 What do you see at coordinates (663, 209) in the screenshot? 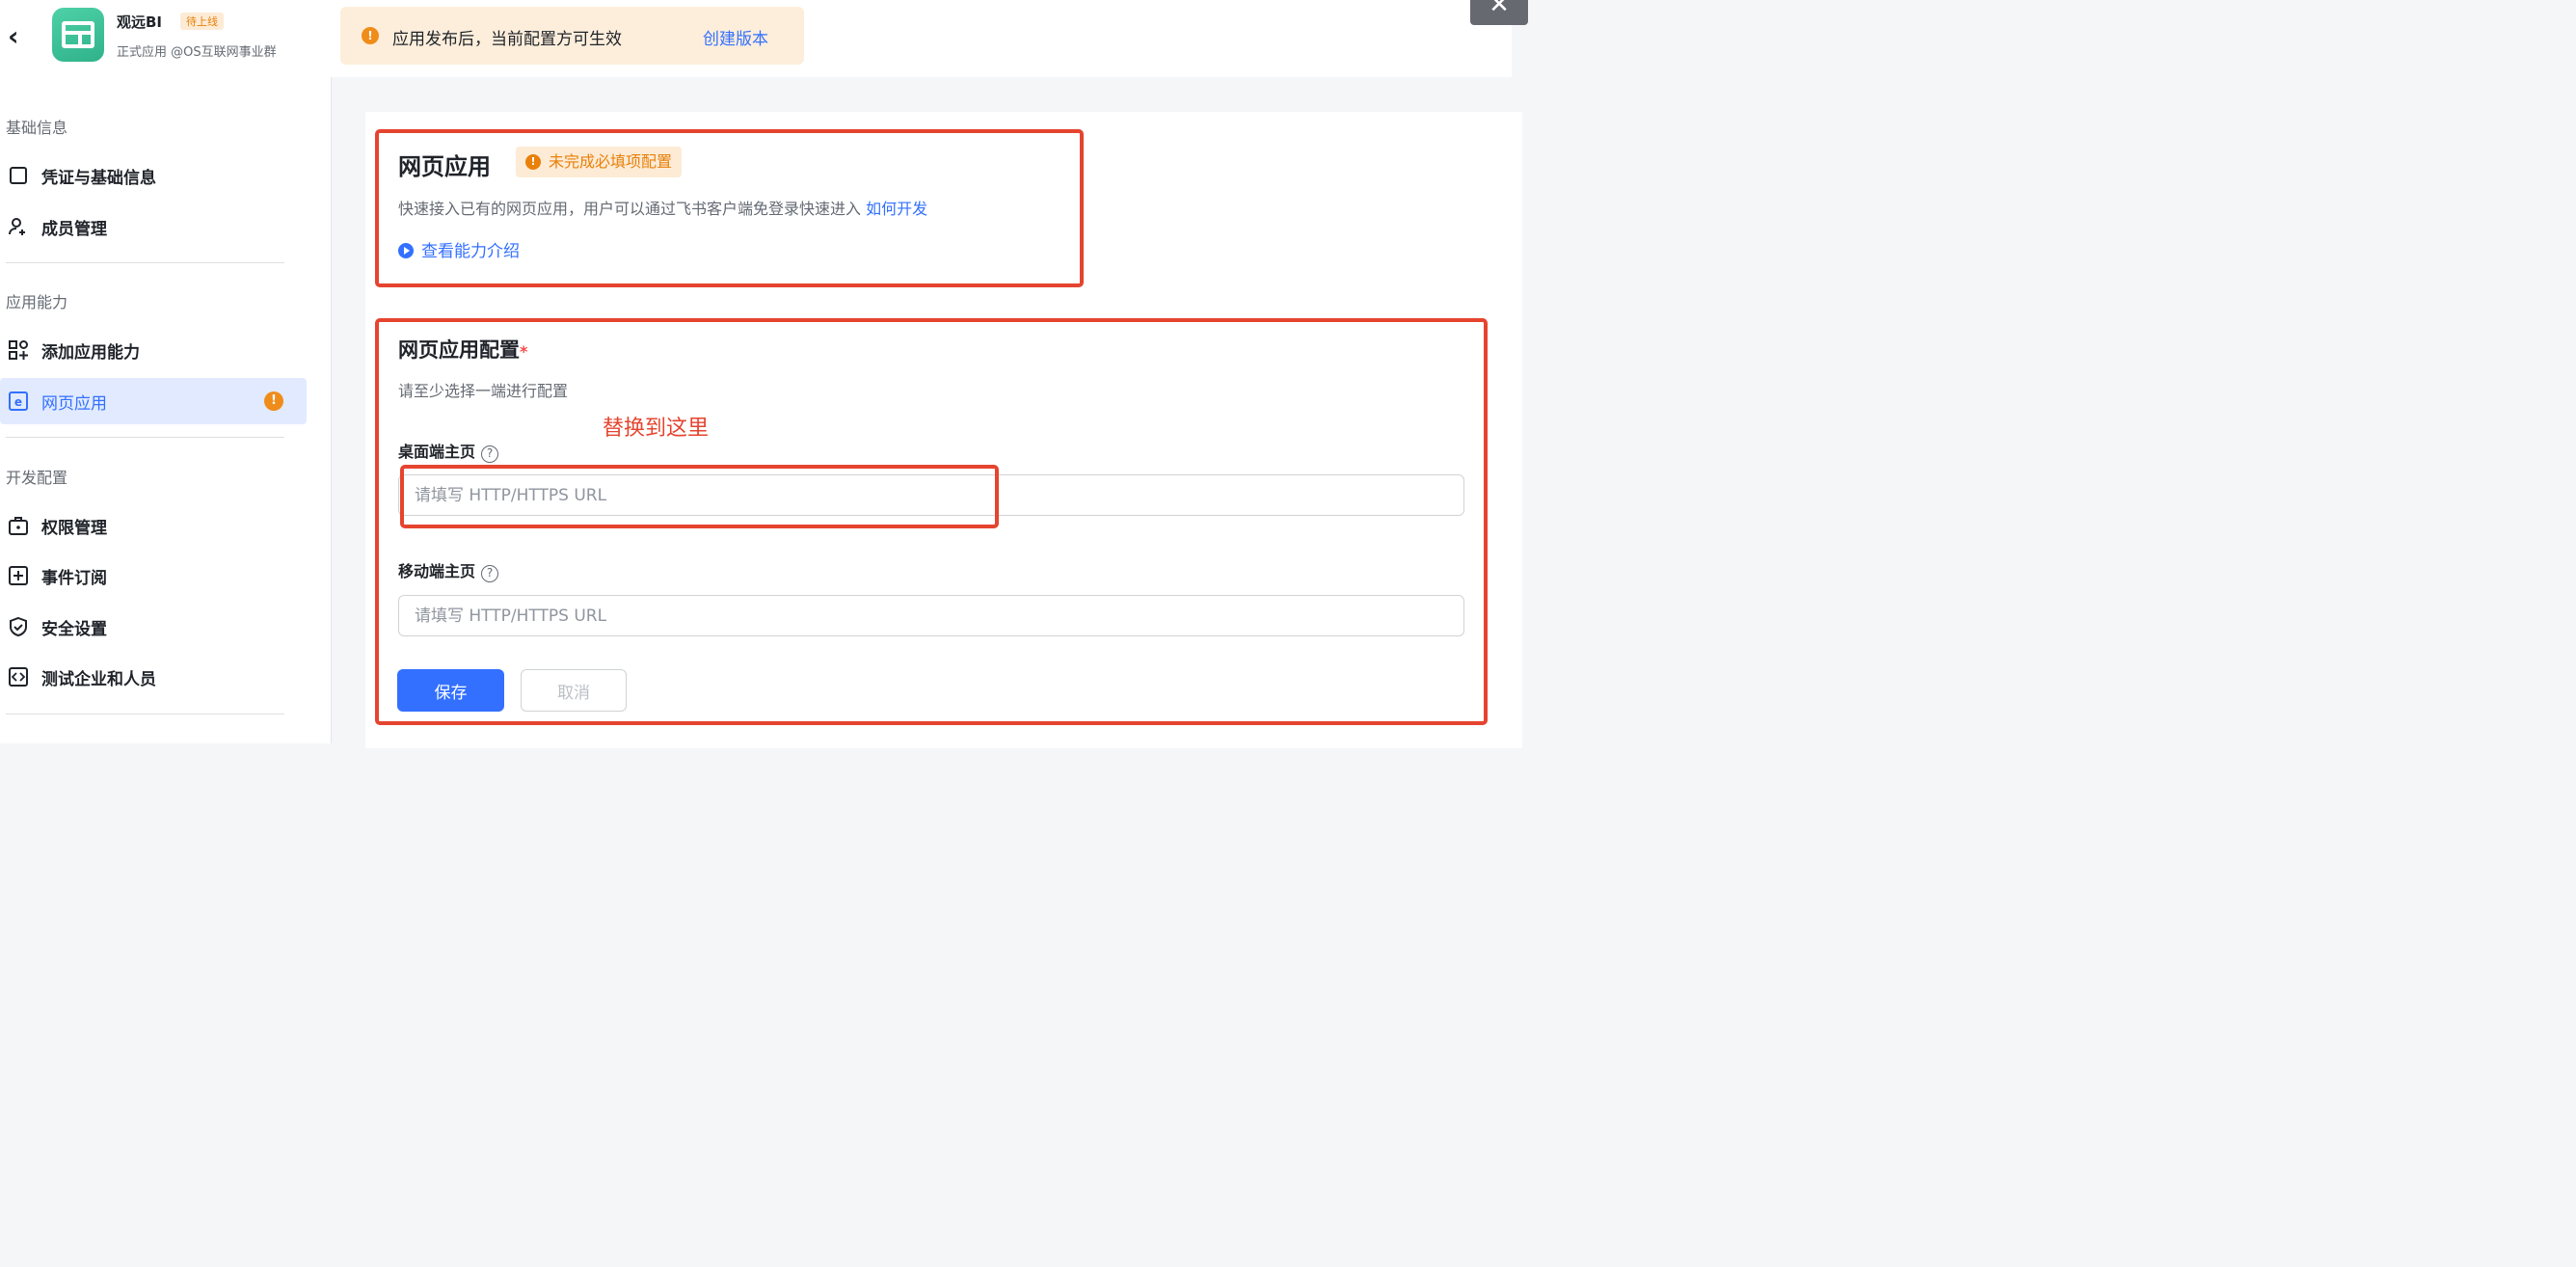
I see `web-app-description: 快速接入已有的网页应用，用户可以通过飞书客户端免登录快速进入 如何开发` at bounding box center [663, 209].